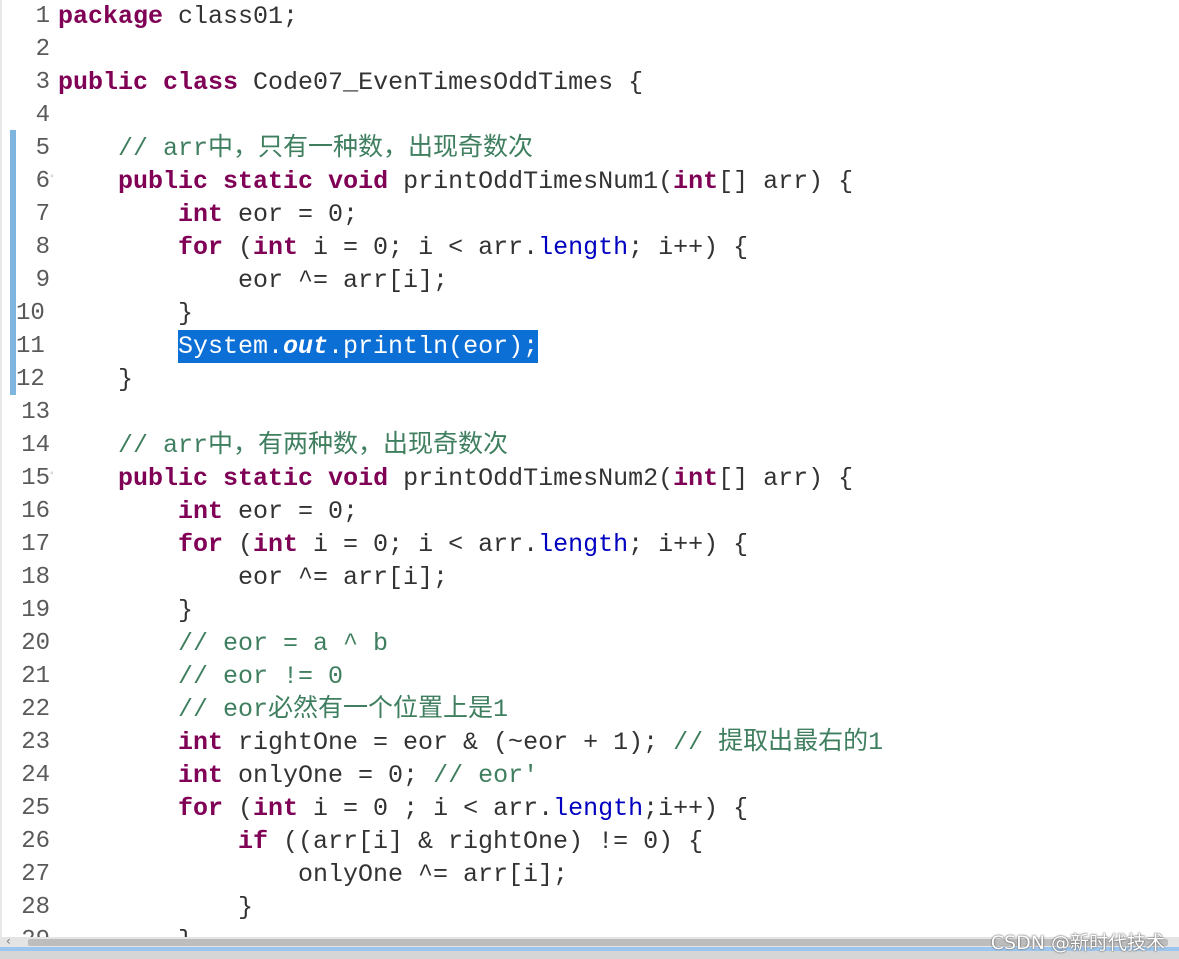  Describe the element at coordinates (1077, 943) in the screenshot. I see `watermark: CSDN @新时代技术` at that location.